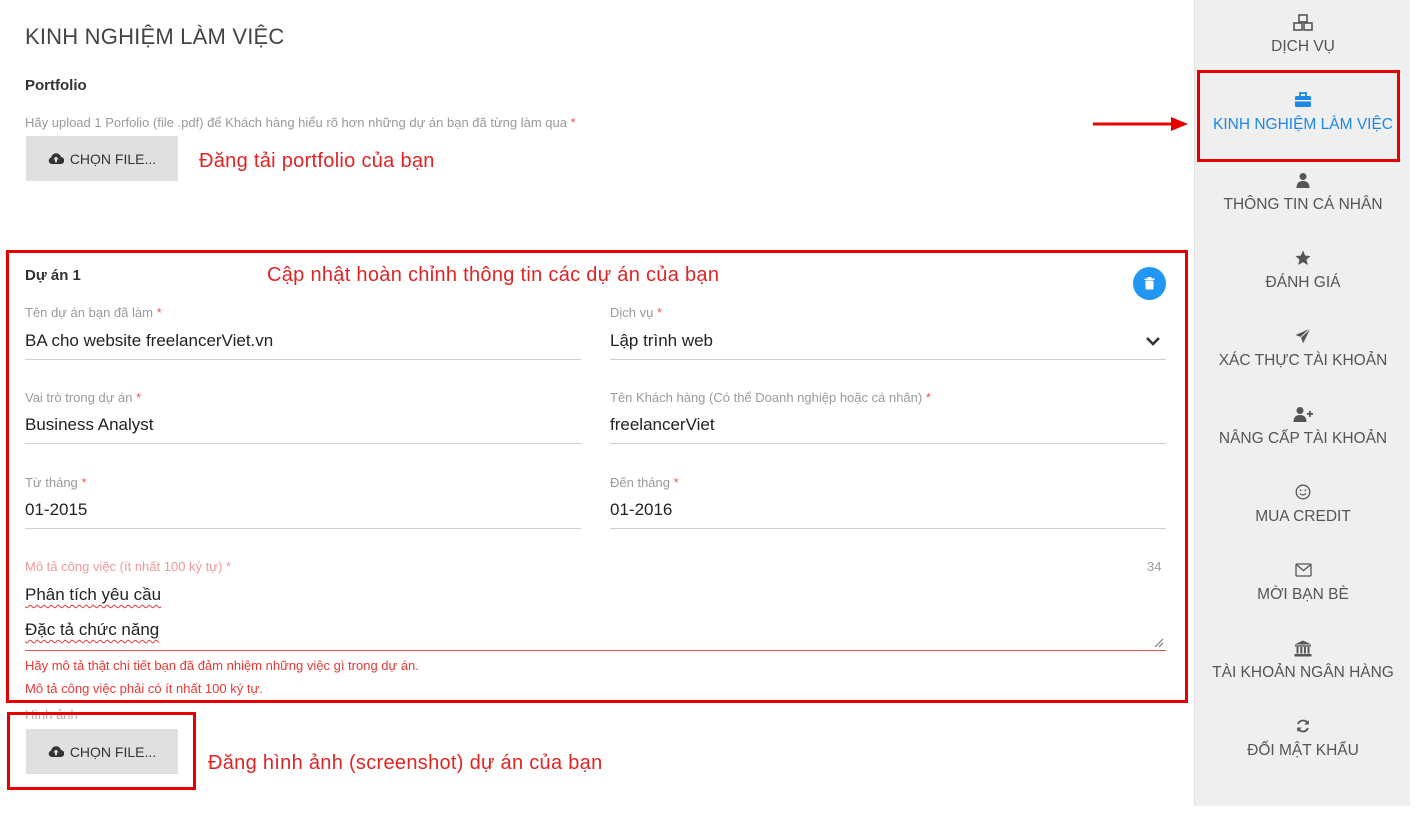 This screenshot has width=1419, height=815. Describe the element at coordinates (317, 161) in the screenshot. I see `annotation-portfolio: Đăng tải portfolio của bạn` at that location.